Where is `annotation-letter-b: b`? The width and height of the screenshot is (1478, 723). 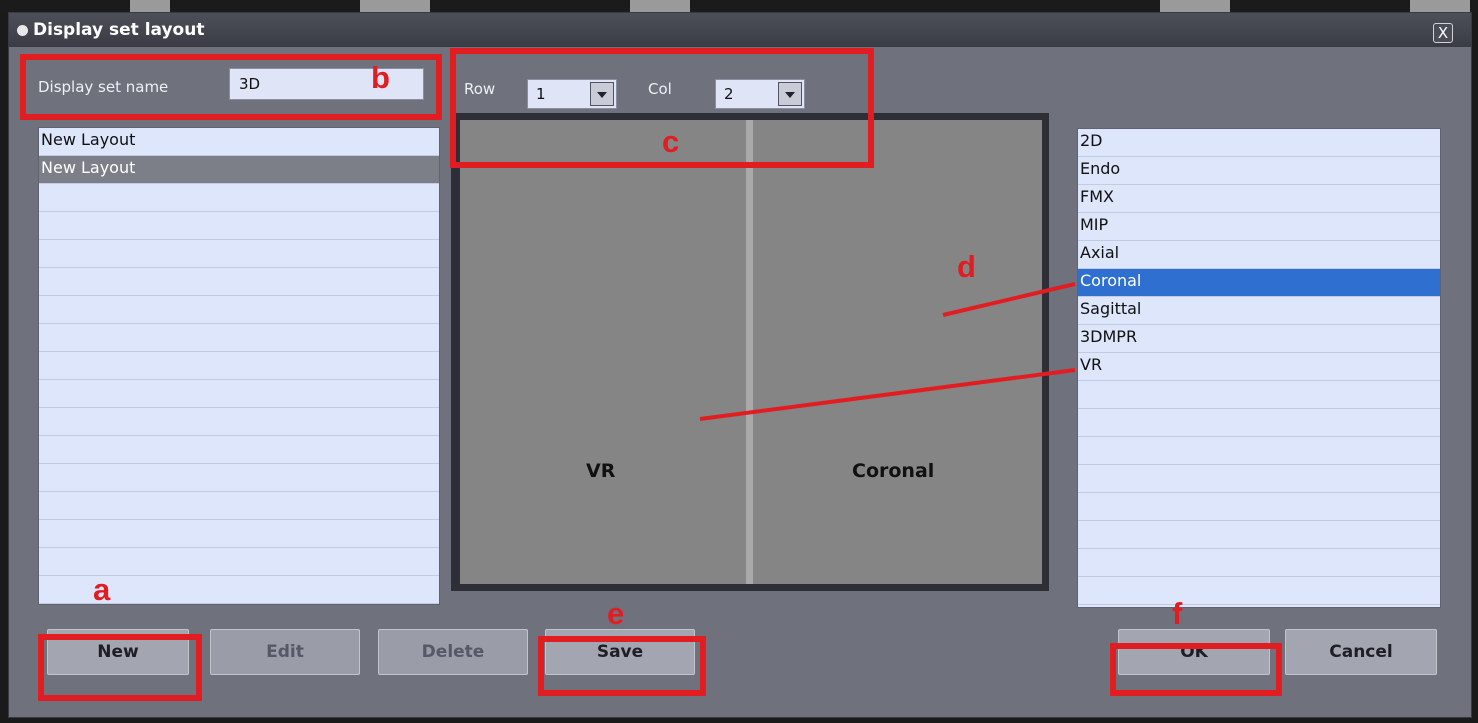
annotation-letter-b: b is located at coordinates (380, 77).